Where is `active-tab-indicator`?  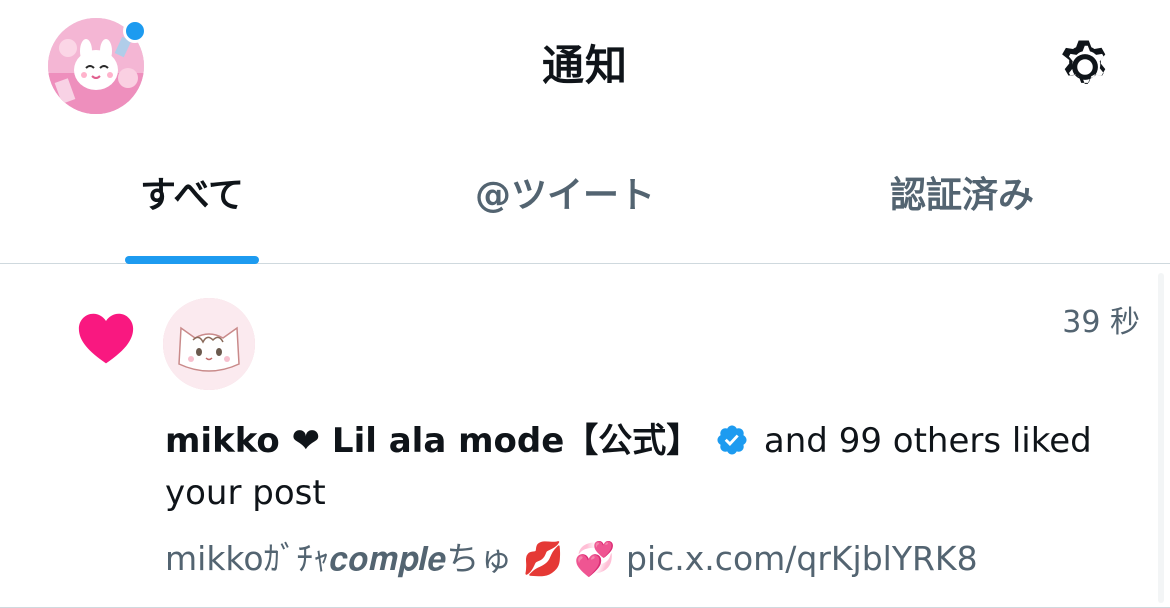
active-tab-indicator is located at coordinates (192, 260).